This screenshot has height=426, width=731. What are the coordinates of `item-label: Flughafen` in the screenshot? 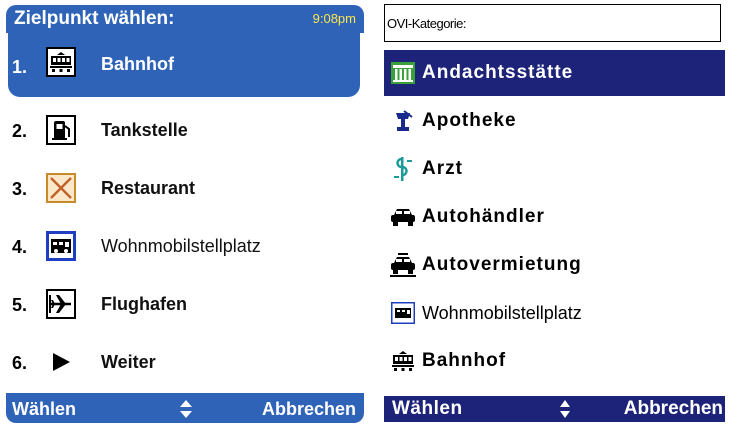 It's located at (144, 304).